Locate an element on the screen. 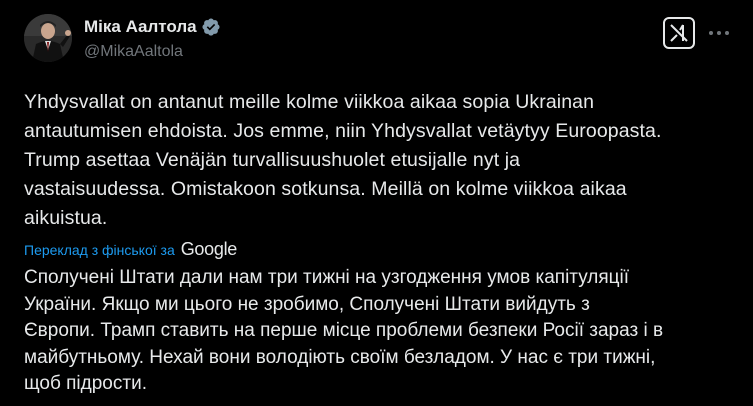  tweet-header: Міка Аалтола @MikaAaltola is located at coordinates (152, 38).